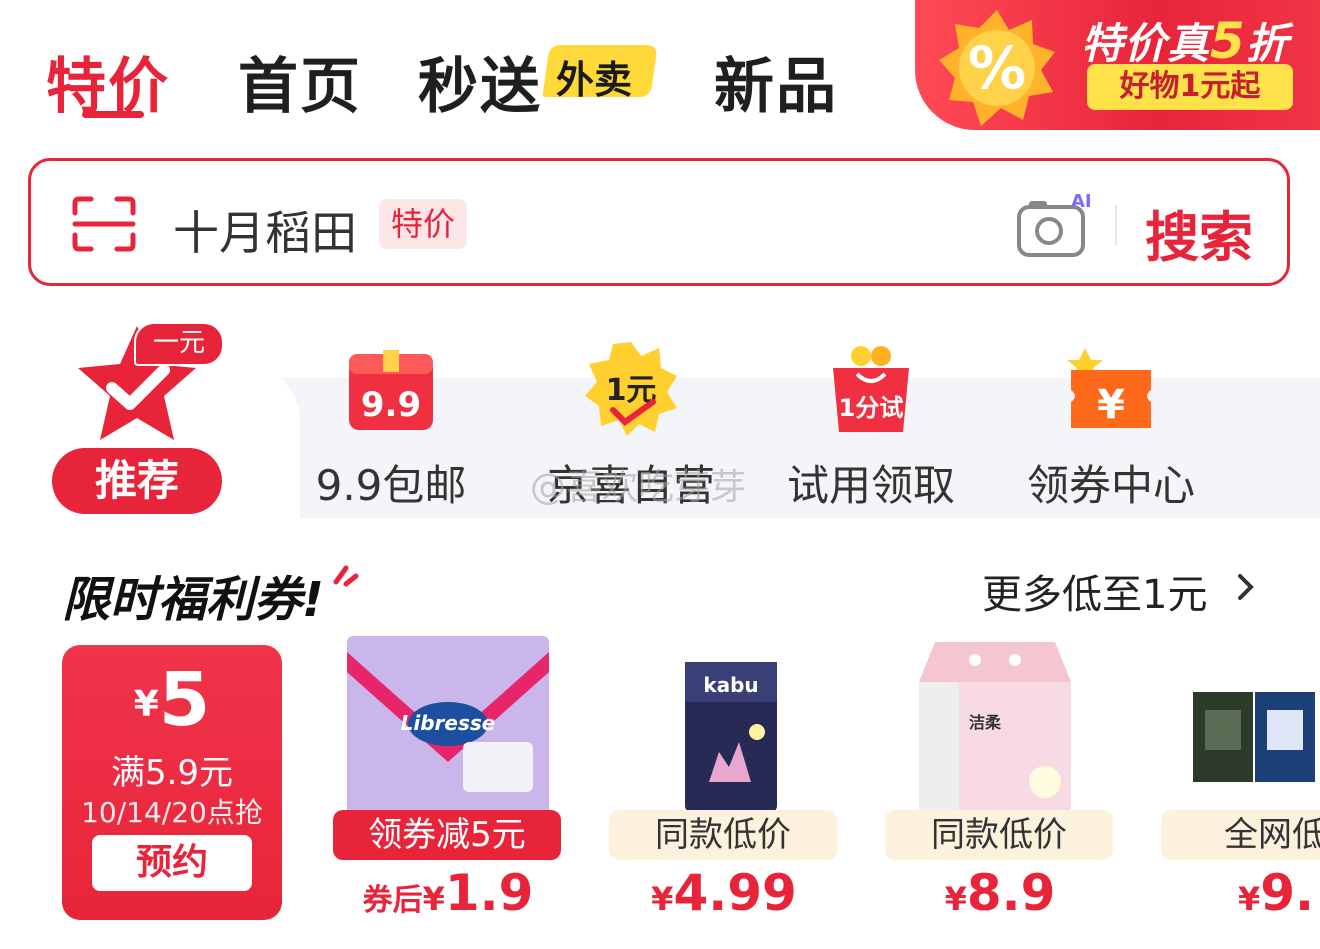 The height and width of the screenshot is (949, 1320). Describe the element at coordinates (104, 224) in the screenshot. I see `scan-icon` at that location.